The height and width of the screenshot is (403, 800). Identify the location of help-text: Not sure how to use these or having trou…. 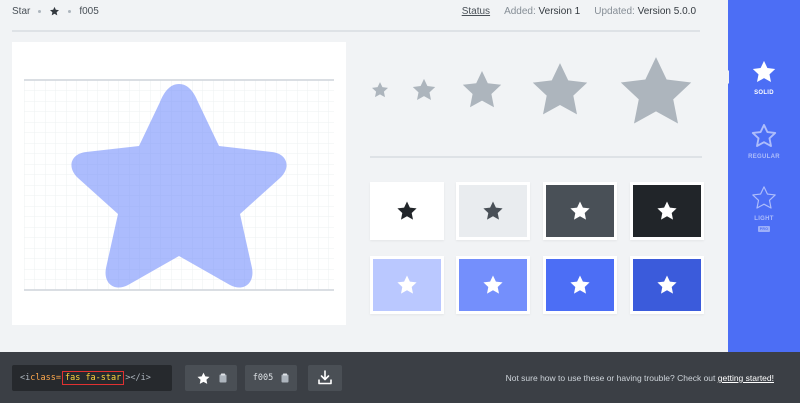
(640, 378).